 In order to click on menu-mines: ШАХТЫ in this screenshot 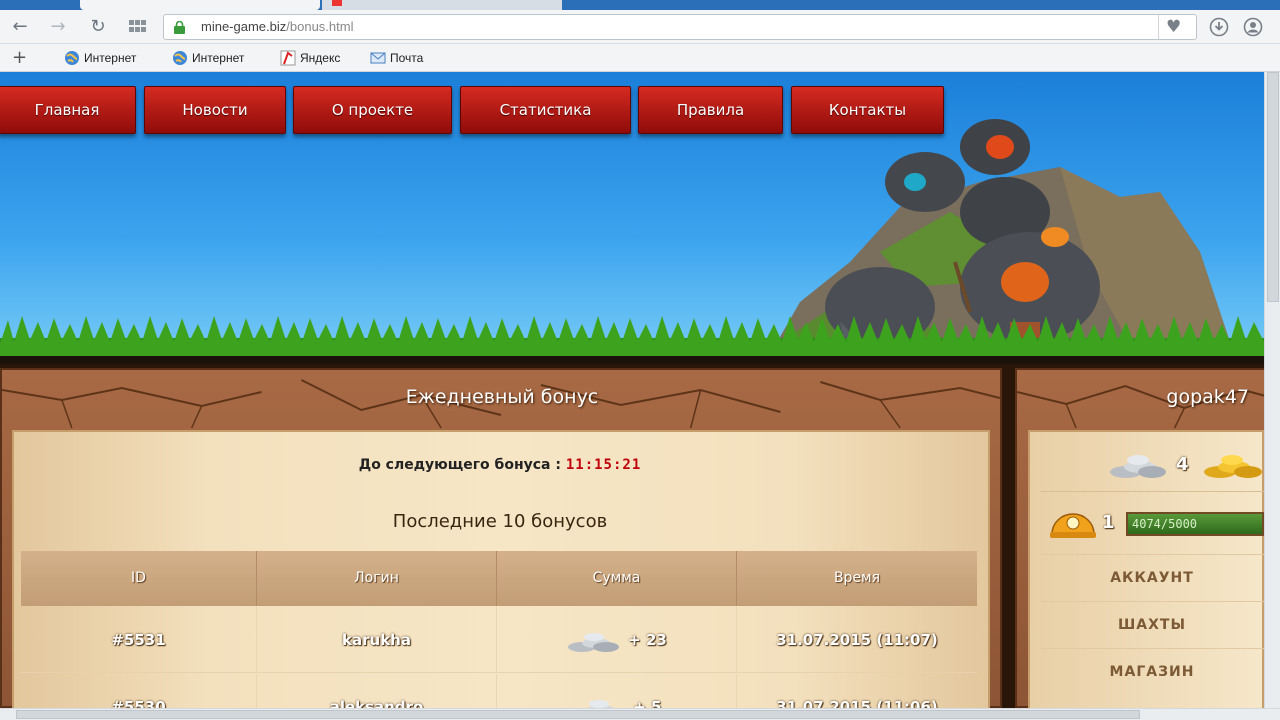, I will do `click(1152, 624)`.